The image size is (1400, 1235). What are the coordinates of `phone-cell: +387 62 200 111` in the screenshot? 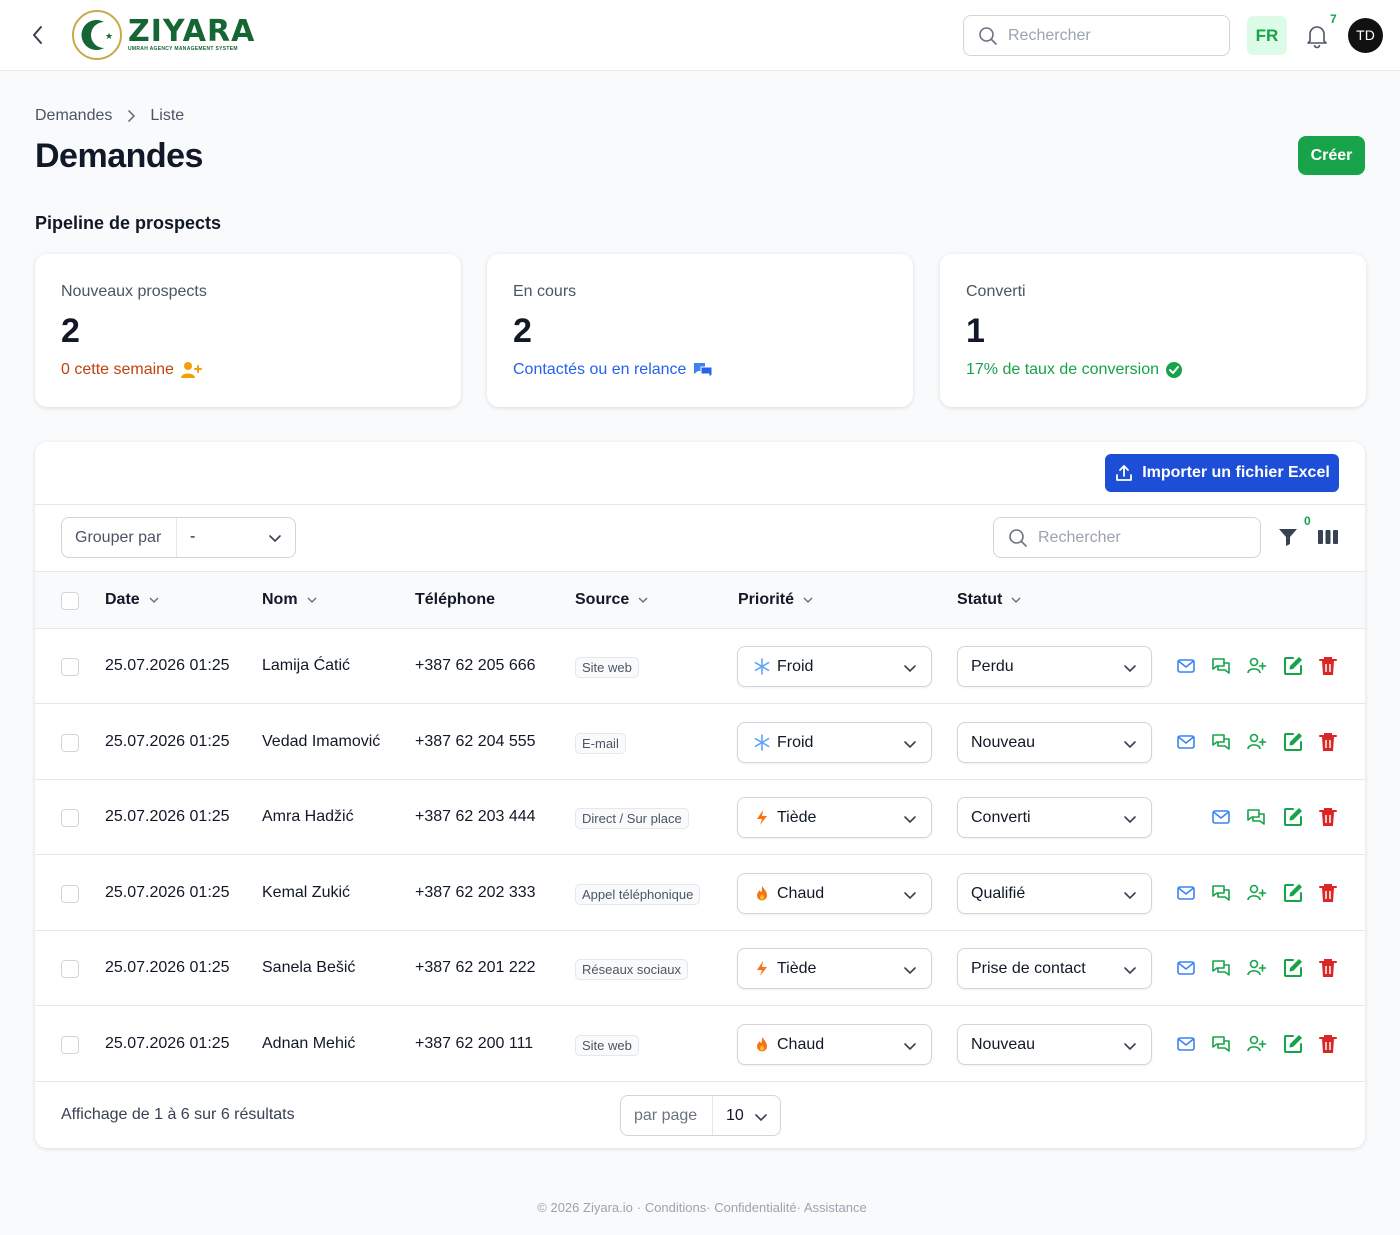 It's located at (474, 1043).